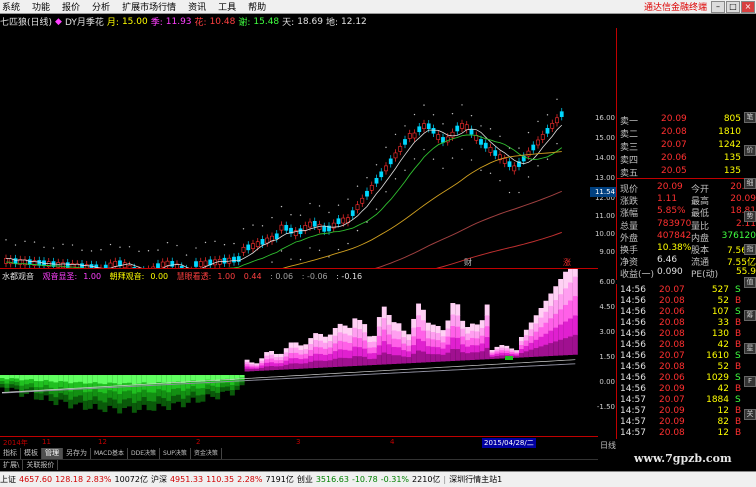 Image resolution: width=756 pixels, height=487 pixels. I want to click on server-site: 深圳行情主站1, so click(475, 479).